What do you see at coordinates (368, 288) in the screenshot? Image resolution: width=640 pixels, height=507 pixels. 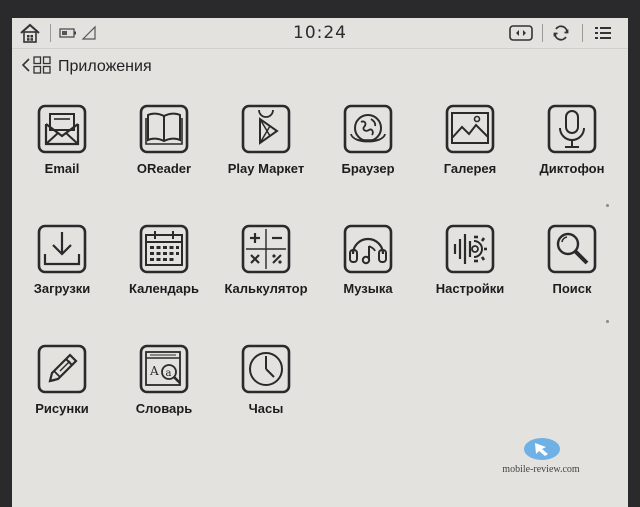 I see `app-label: Музыка` at bounding box center [368, 288].